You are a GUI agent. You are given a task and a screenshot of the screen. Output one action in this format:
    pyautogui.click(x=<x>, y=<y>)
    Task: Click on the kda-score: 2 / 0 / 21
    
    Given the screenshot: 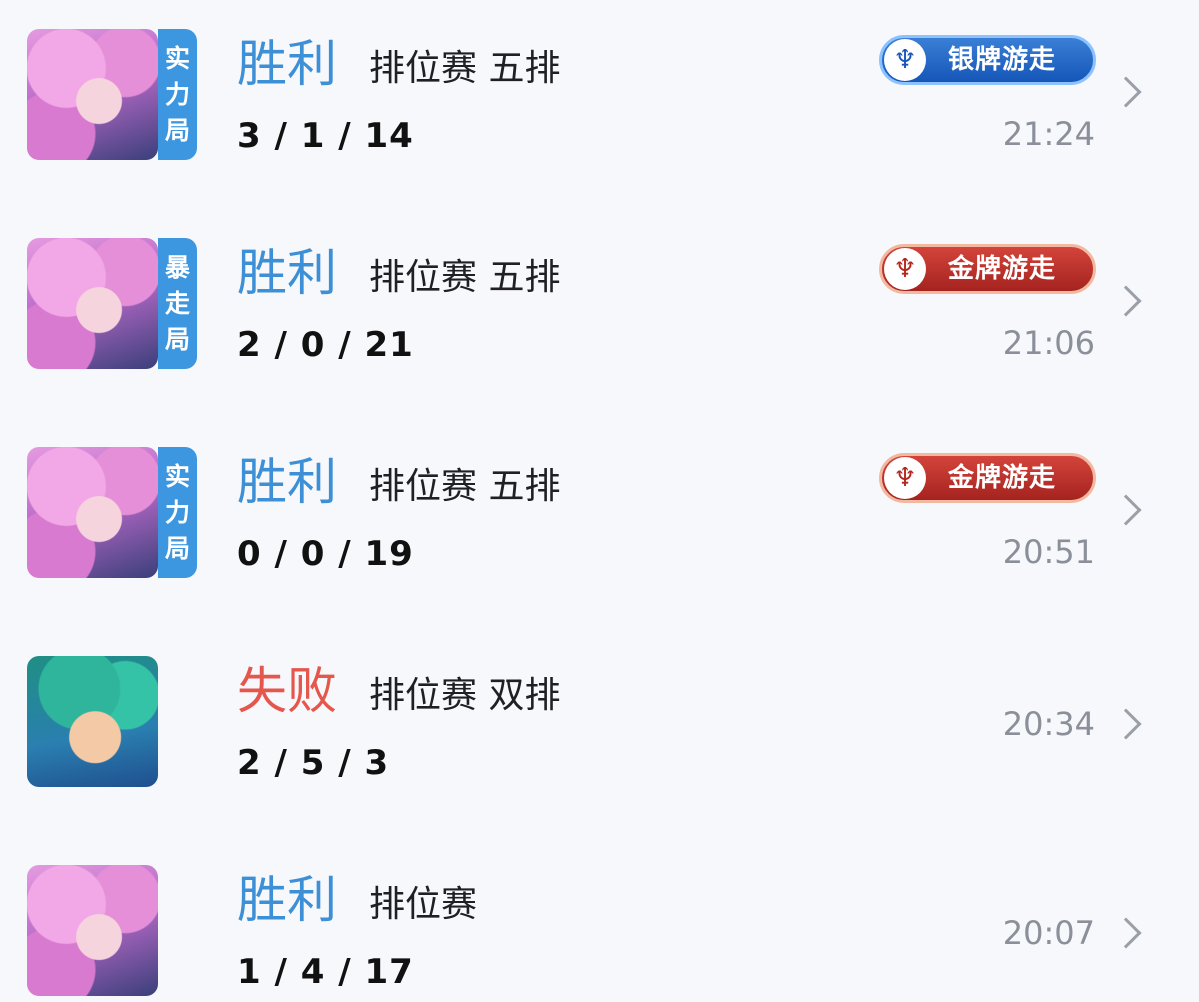 What is the action you would take?
    pyautogui.click(x=325, y=345)
    